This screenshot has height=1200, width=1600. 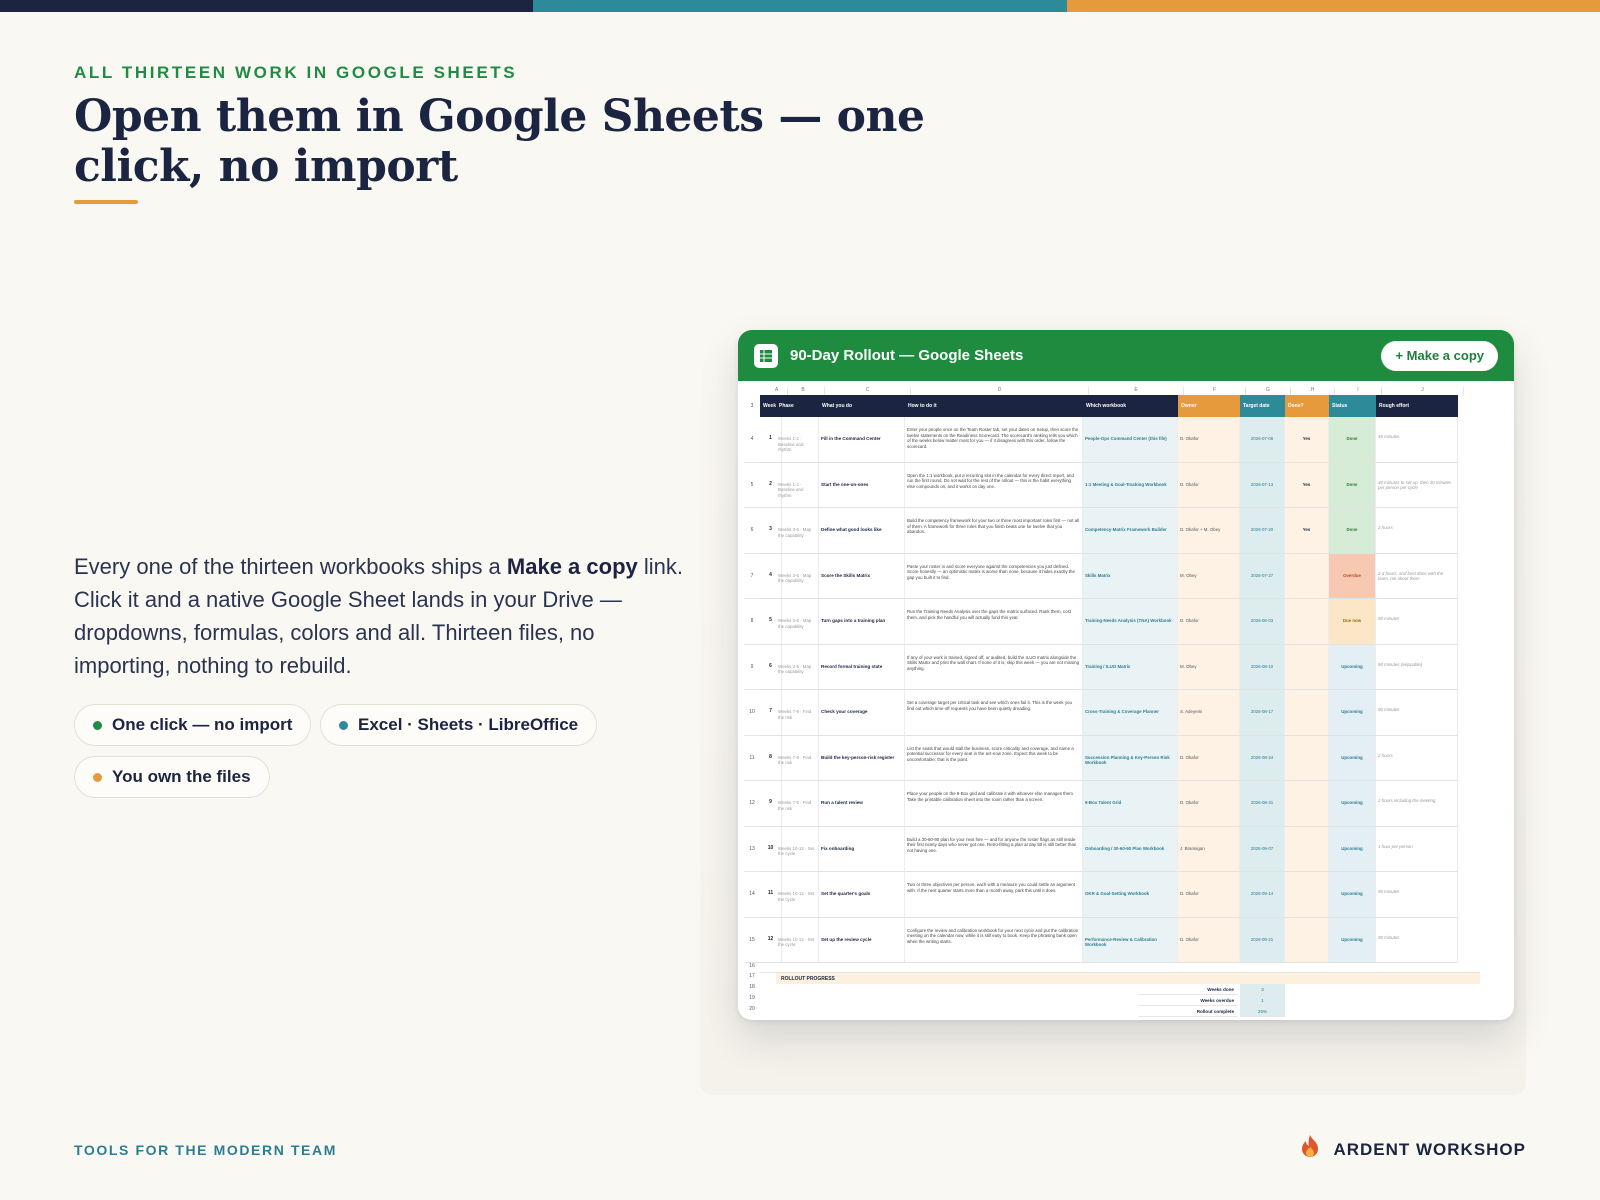 What do you see at coordinates (1352, 576) in the screenshot?
I see `cell-status: Overdue` at bounding box center [1352, 576].